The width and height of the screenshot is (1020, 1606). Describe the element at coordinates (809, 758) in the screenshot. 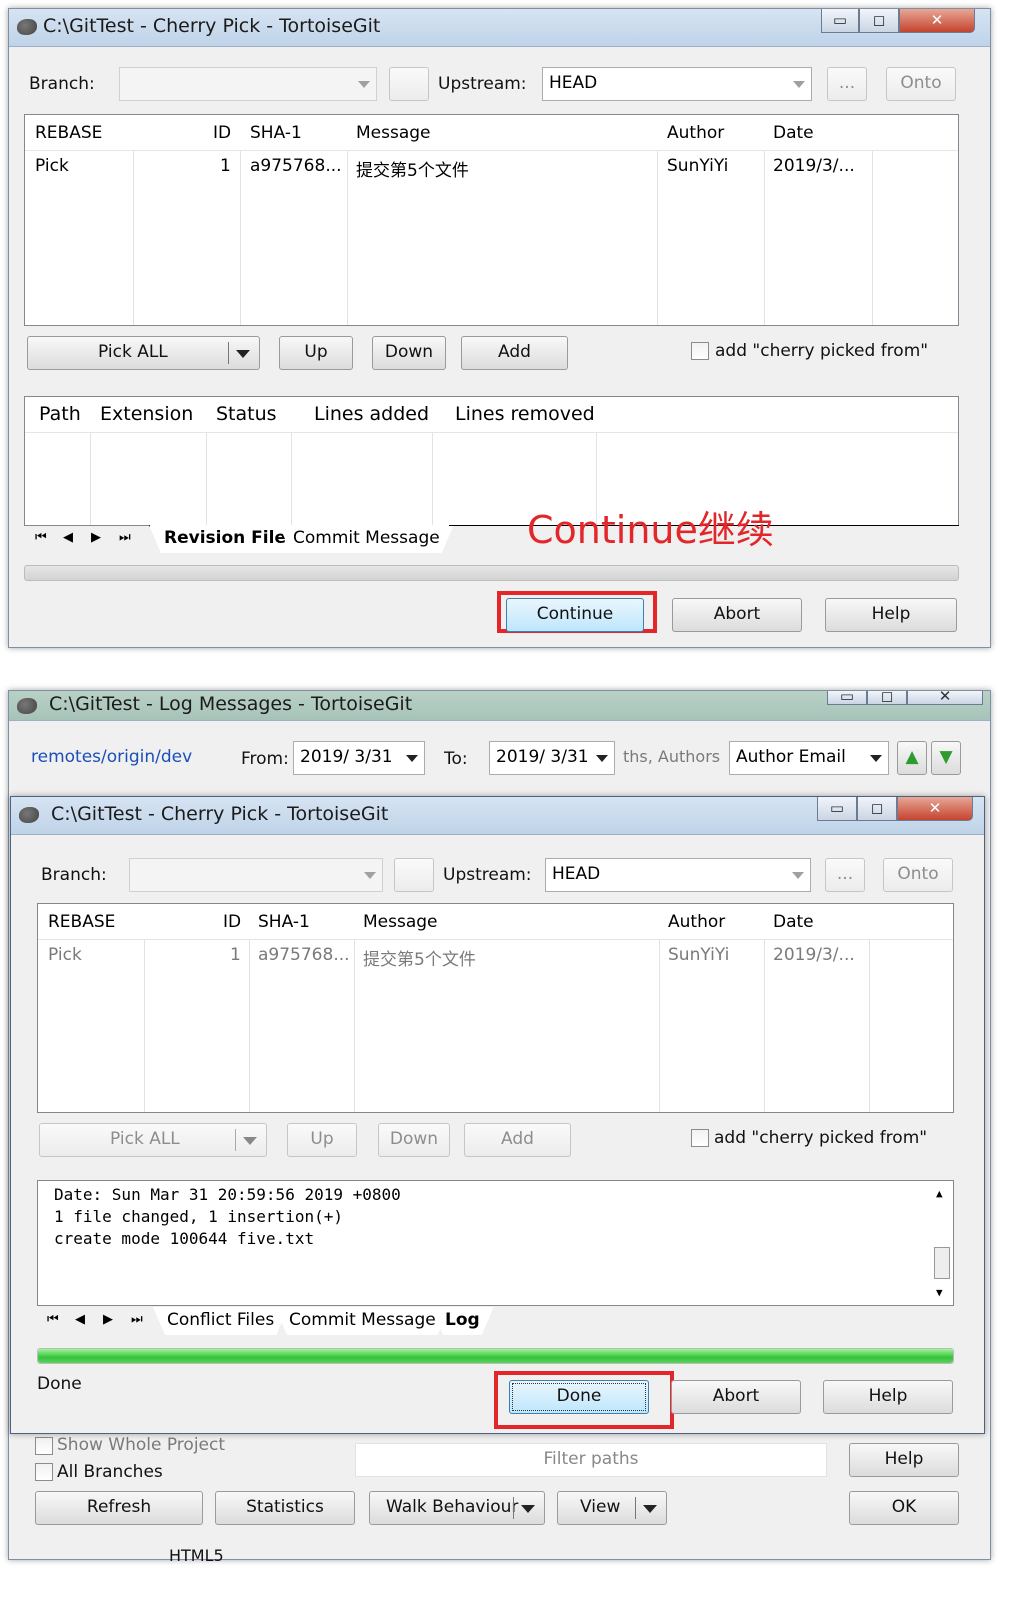

I see `filter-field-combo: Author Email` at that location.